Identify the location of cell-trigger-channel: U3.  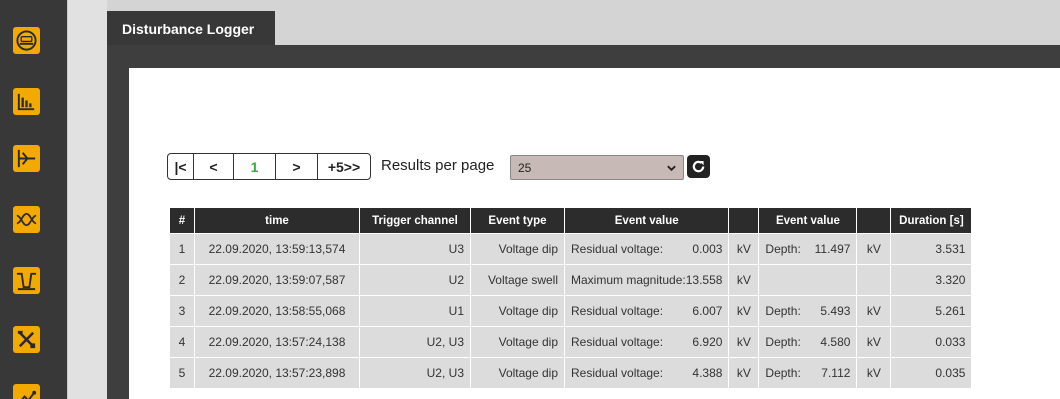
(415, 249).